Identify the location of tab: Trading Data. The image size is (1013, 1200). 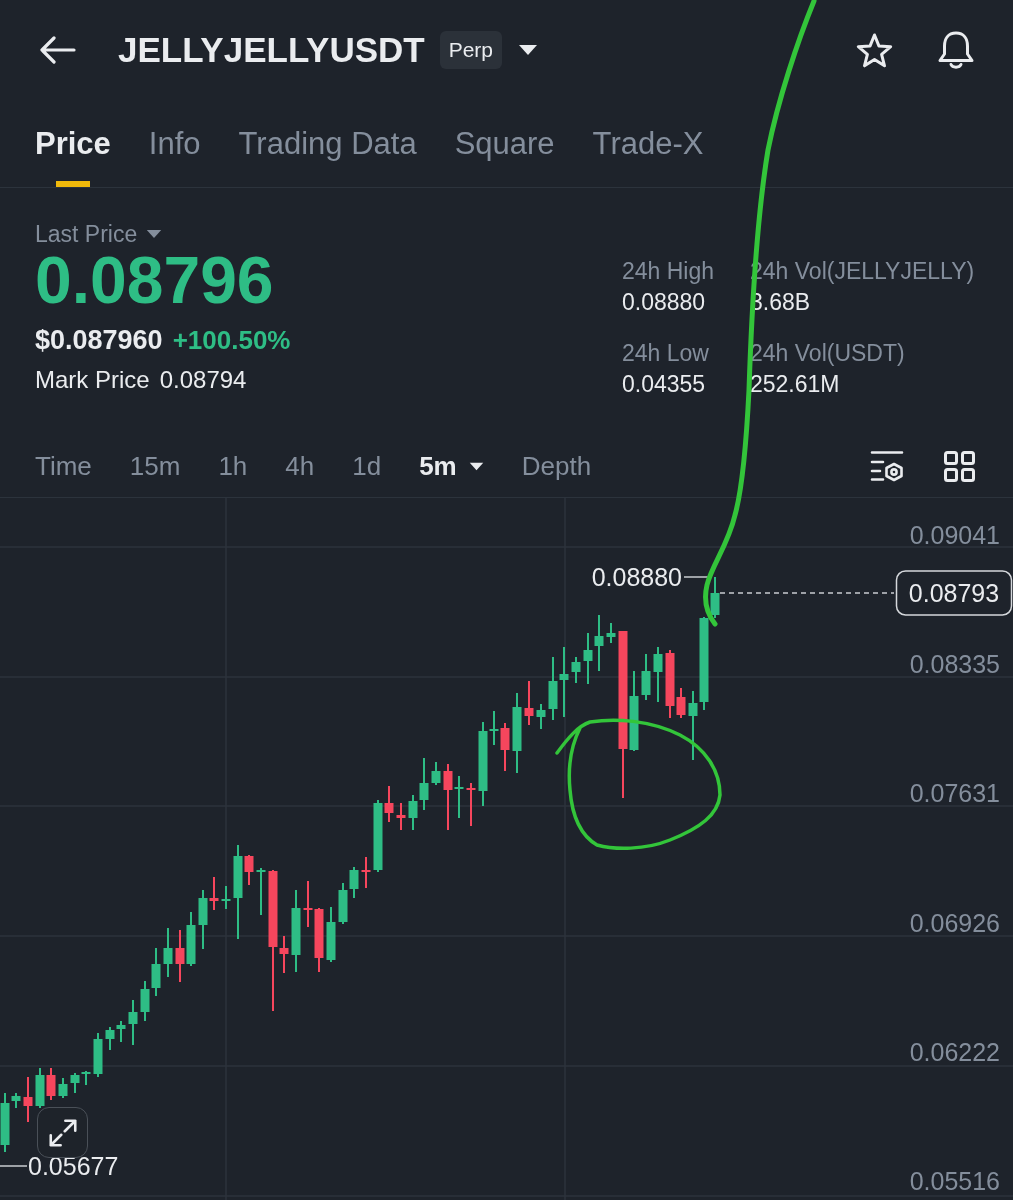
(327, 143).